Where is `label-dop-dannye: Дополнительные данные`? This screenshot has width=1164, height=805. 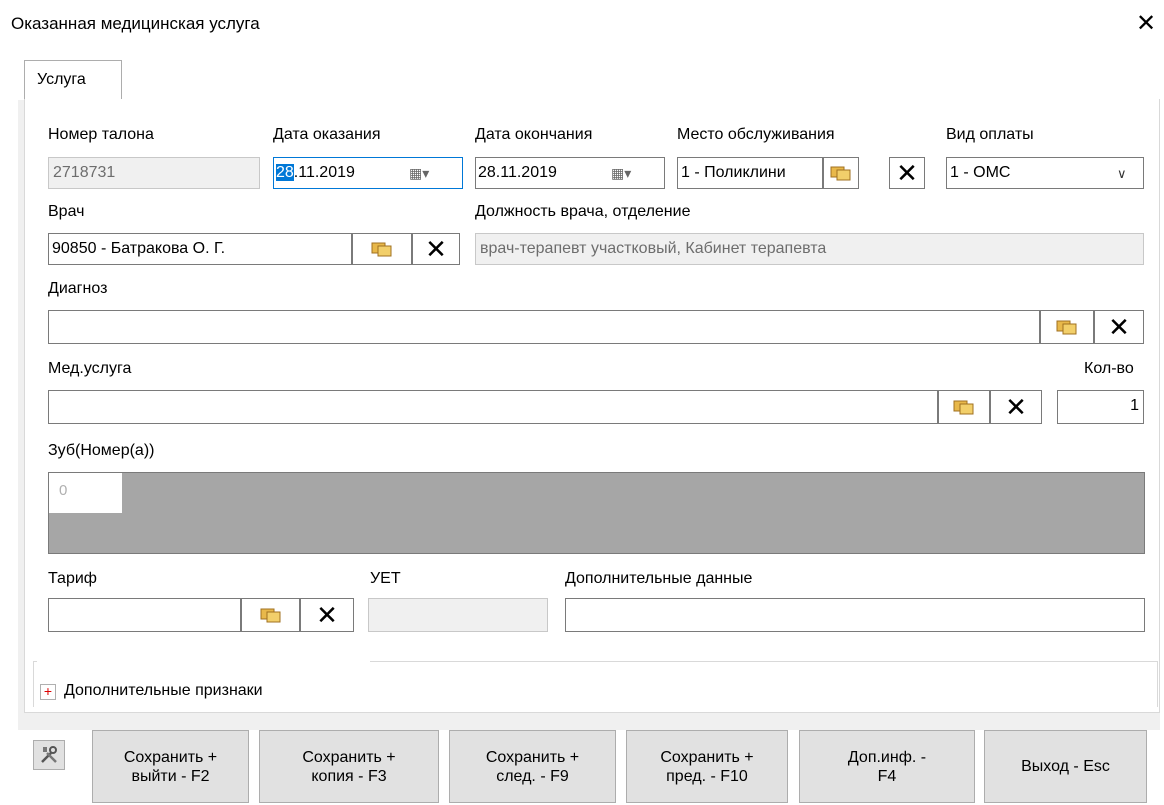
label-dop-dannye: Дополнительные данные is located at coordinates (659, 578).